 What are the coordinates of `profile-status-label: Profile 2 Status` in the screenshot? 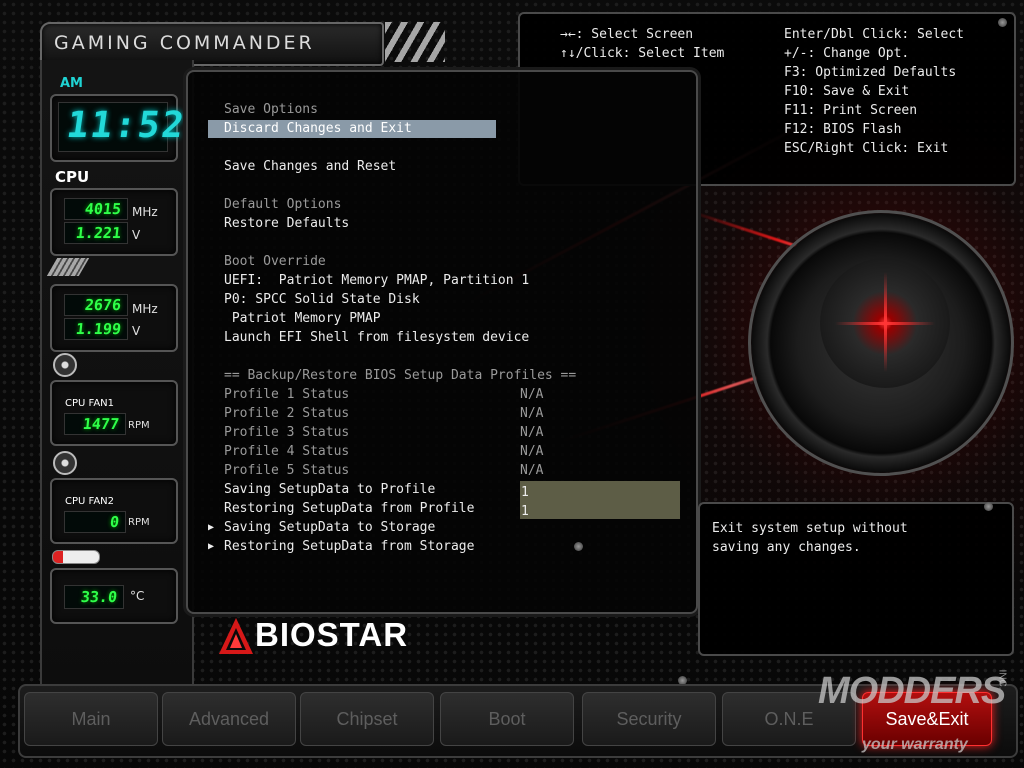 It's located at (287, 413).